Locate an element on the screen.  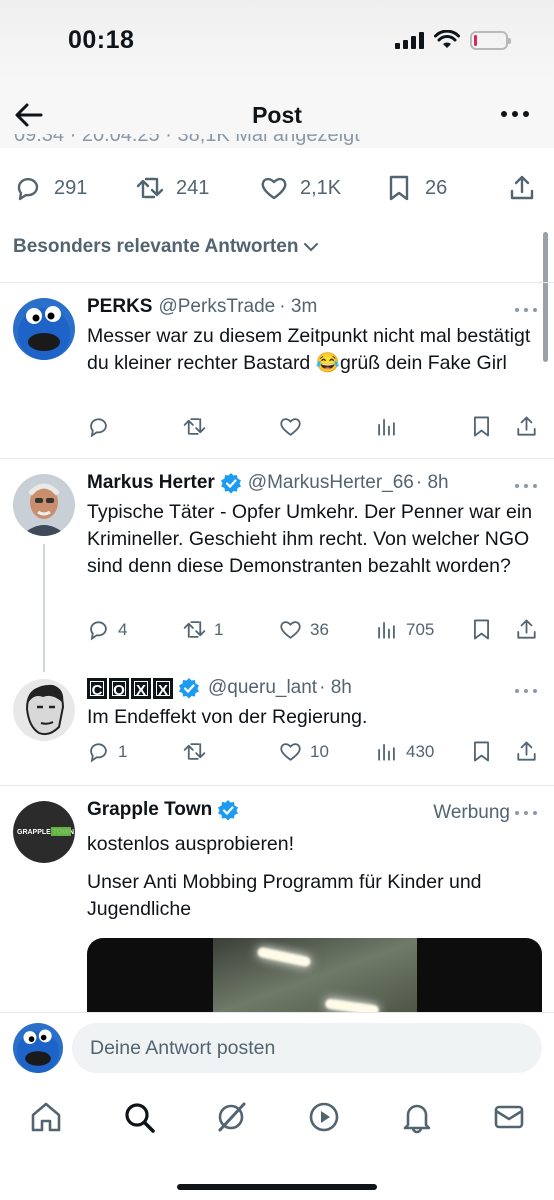
messages-icon is located at coordinates (509, 1117).